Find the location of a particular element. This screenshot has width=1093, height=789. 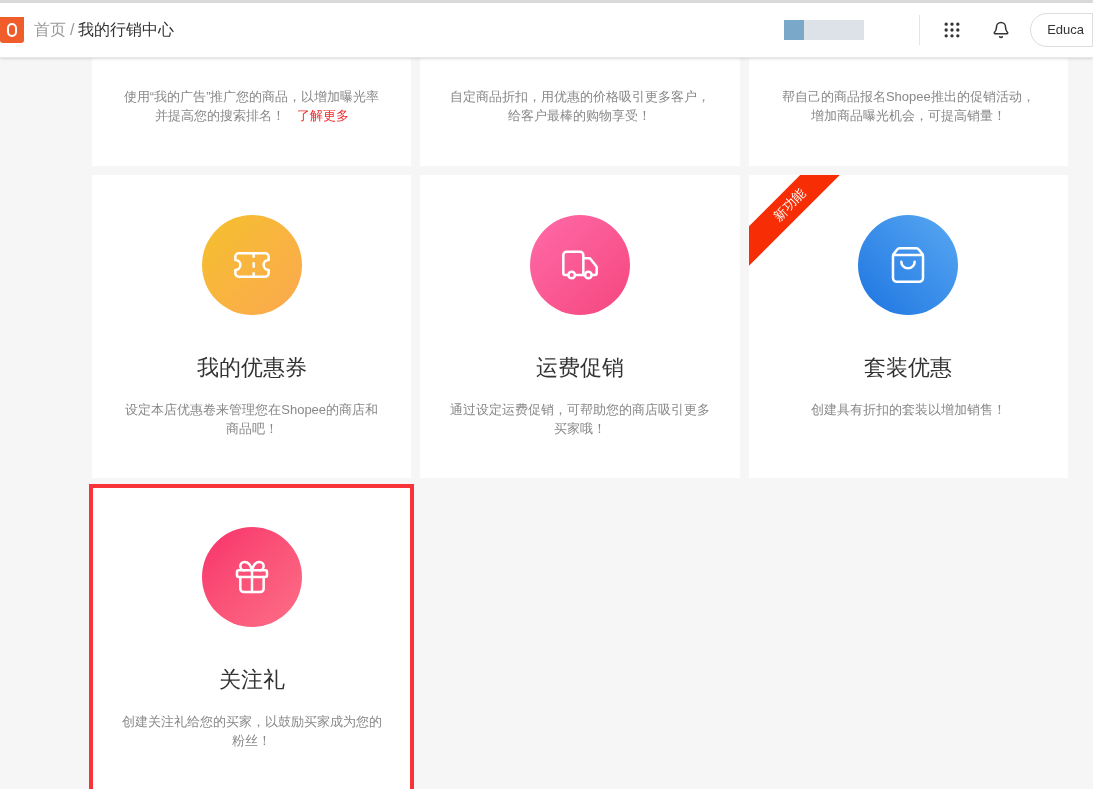

promotion-card: 关注礼 创建关注礼给您的买家，以鼓励买家成为您的粉丝！ is located at coordinates (252, 638).